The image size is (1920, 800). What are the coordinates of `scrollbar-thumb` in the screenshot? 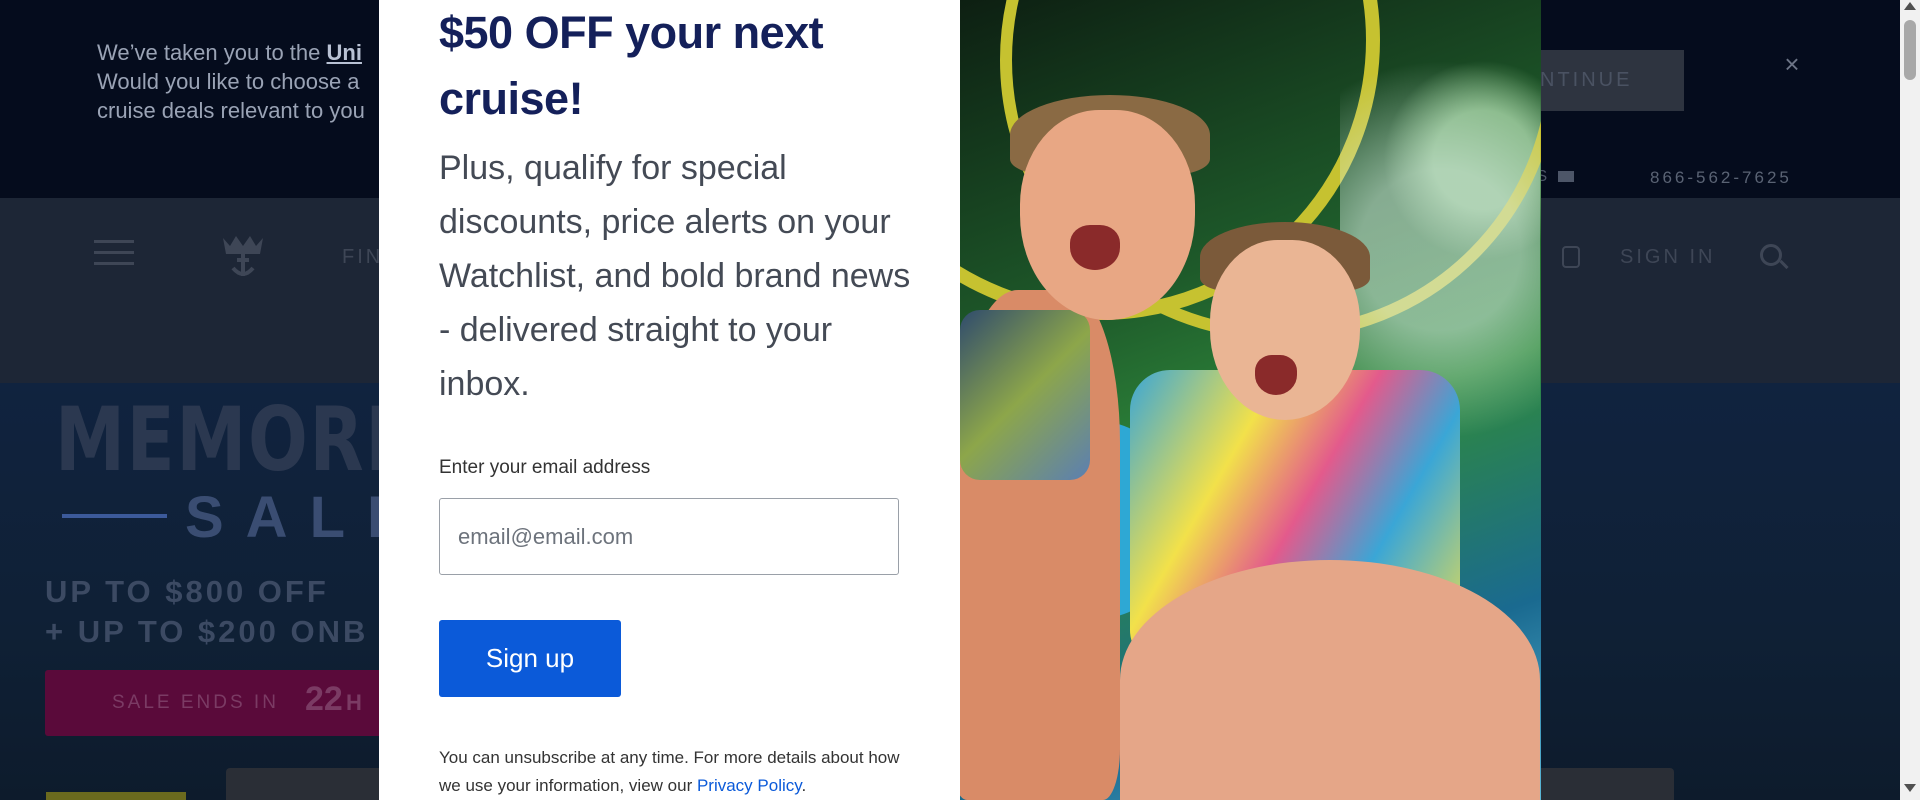 It's located at (1910, 50).